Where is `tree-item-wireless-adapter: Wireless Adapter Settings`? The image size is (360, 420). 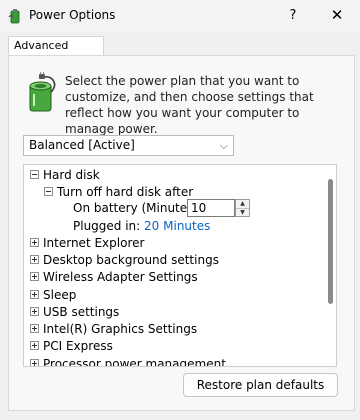
tree-item-wireless-adapter: Wireless Adapter Settings is located at coordinates (114, 277).